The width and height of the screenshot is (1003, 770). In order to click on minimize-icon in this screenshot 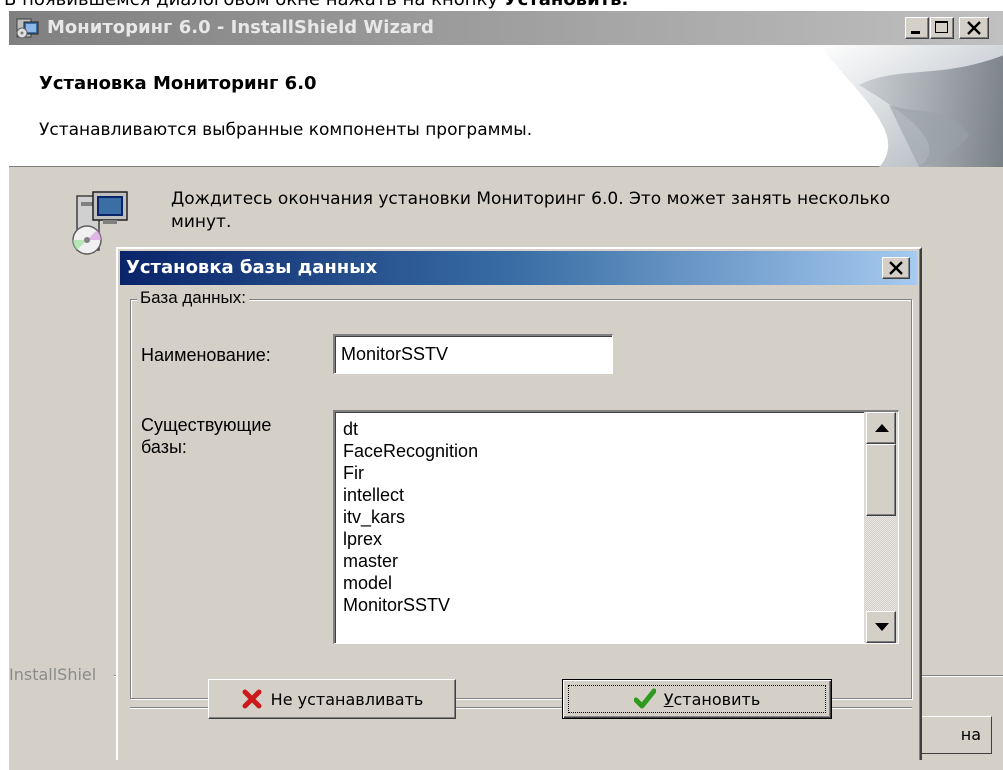, I will do `click(915, 32)`.